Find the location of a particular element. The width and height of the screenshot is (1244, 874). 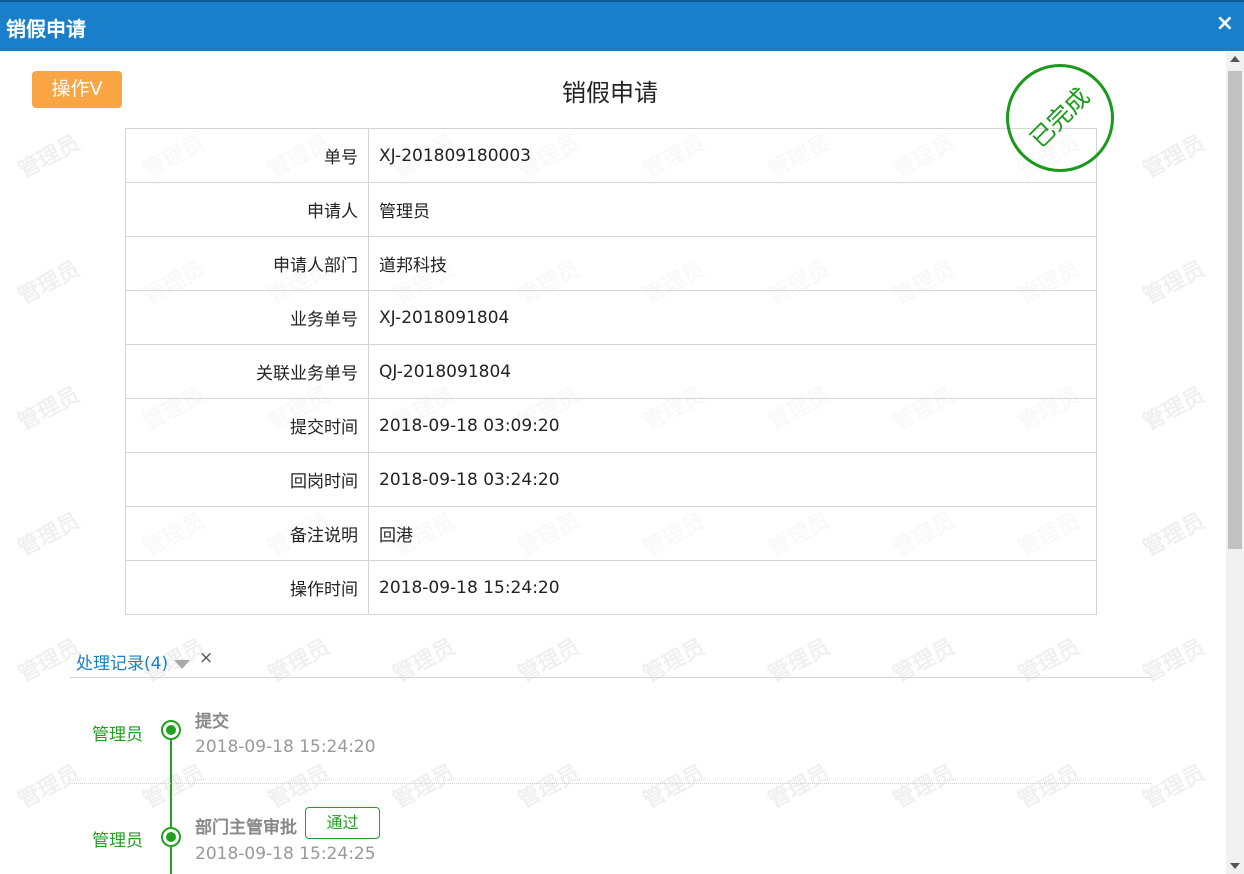

caret-down-icon is located at coordinates (182, 664).